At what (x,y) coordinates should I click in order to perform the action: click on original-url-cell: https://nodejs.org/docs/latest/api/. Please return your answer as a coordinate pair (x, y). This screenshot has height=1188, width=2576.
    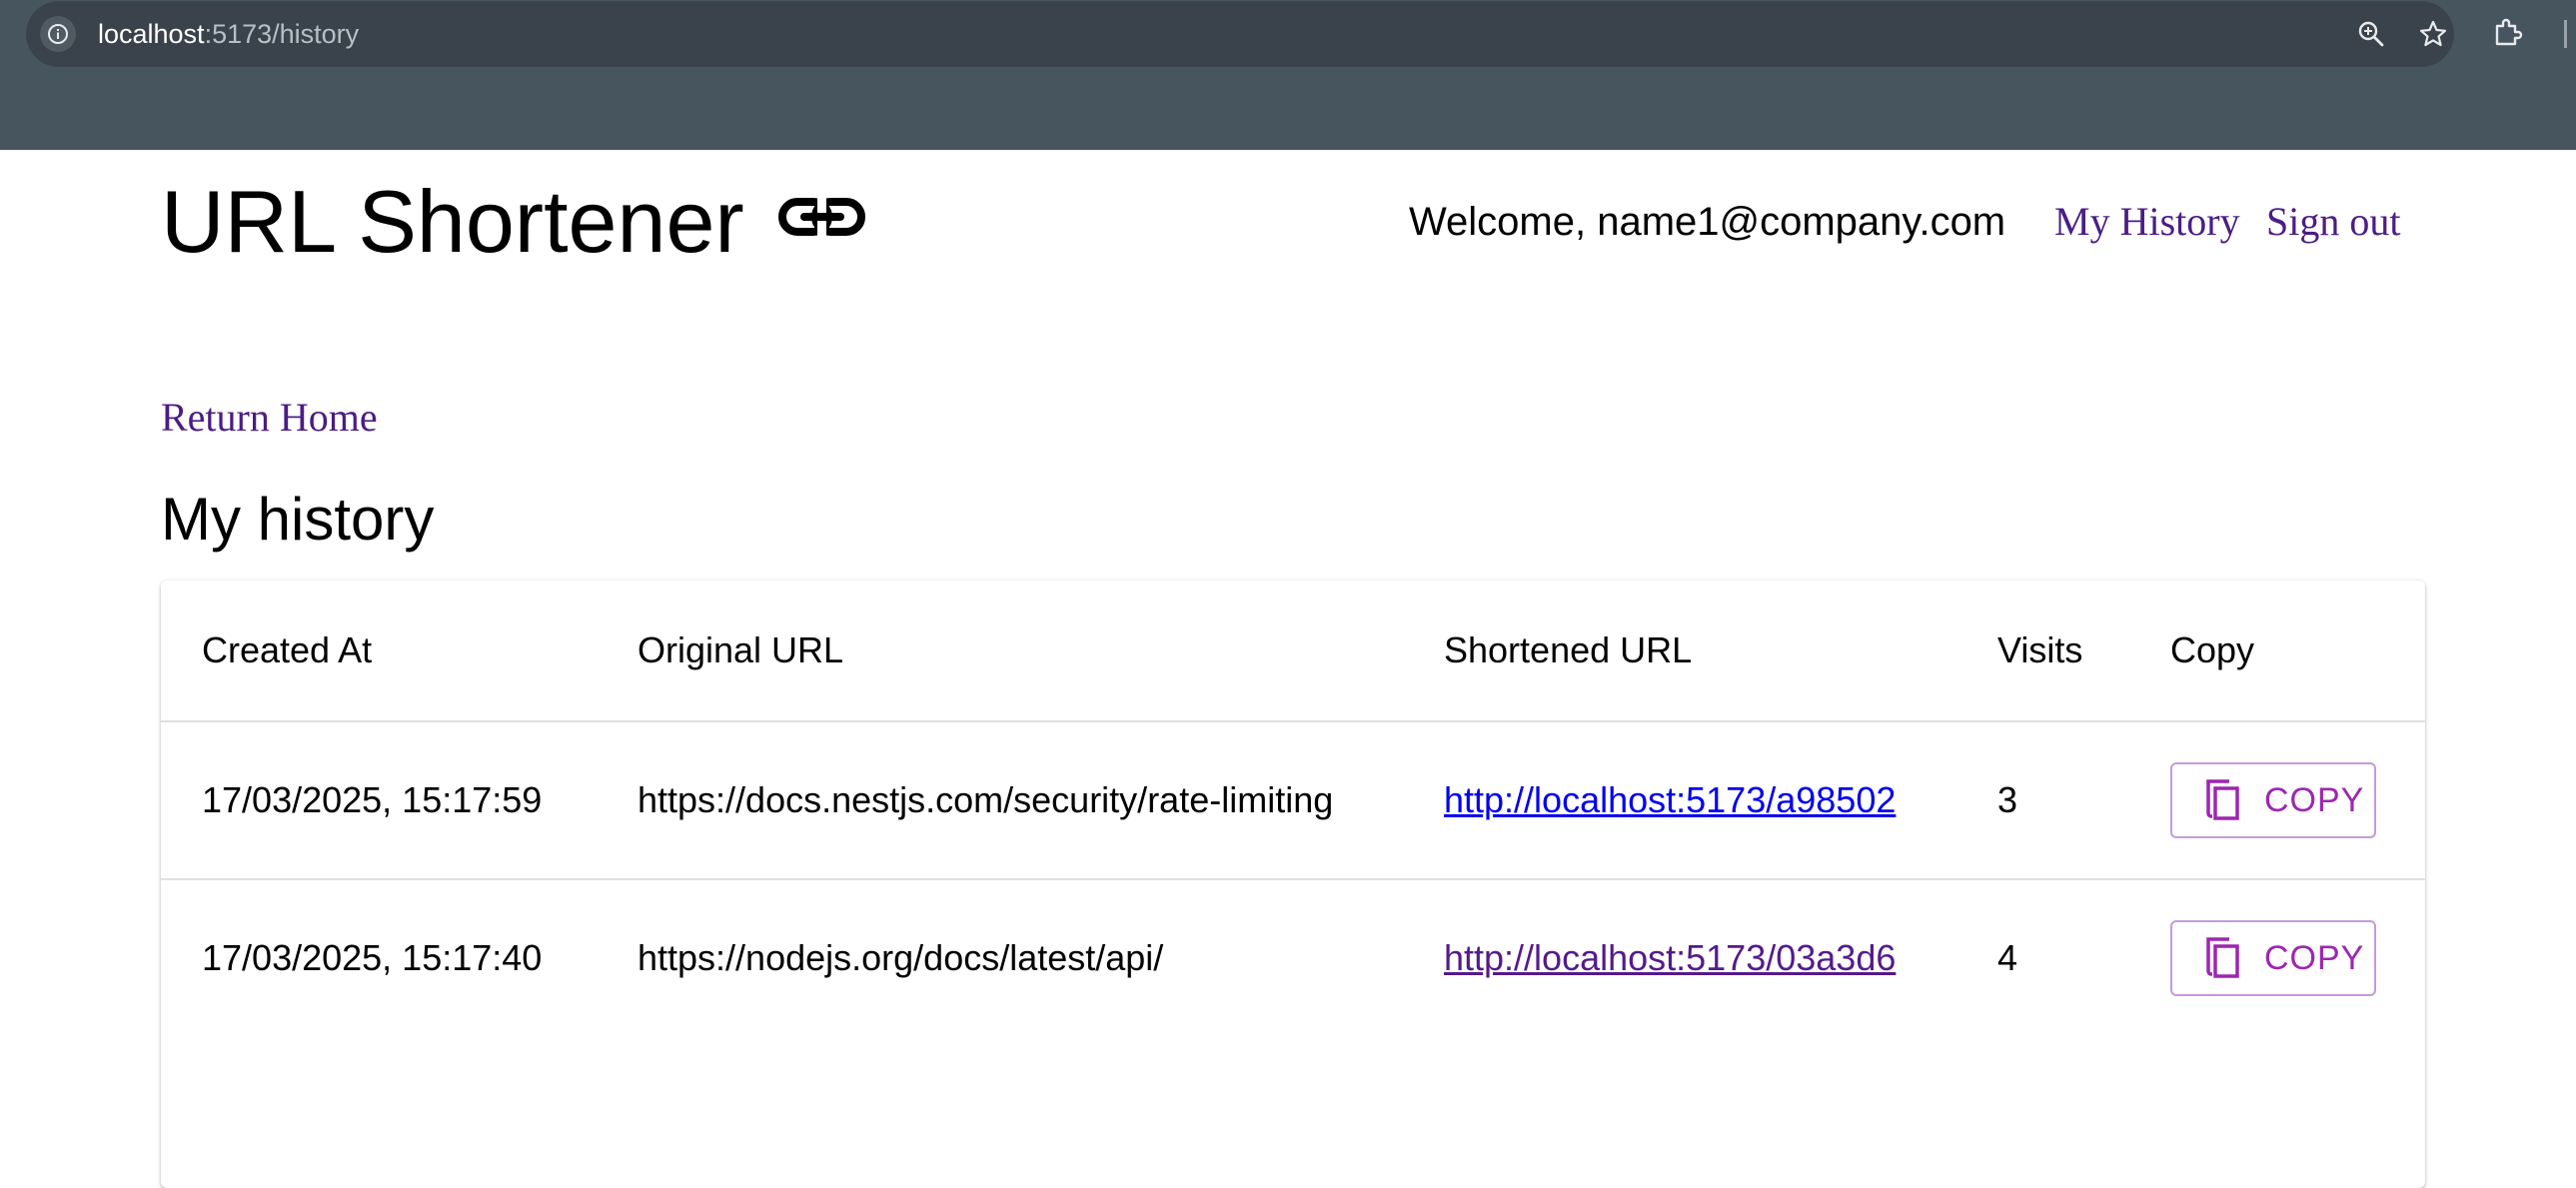
    Looking at the image, I should click on (901, 957).